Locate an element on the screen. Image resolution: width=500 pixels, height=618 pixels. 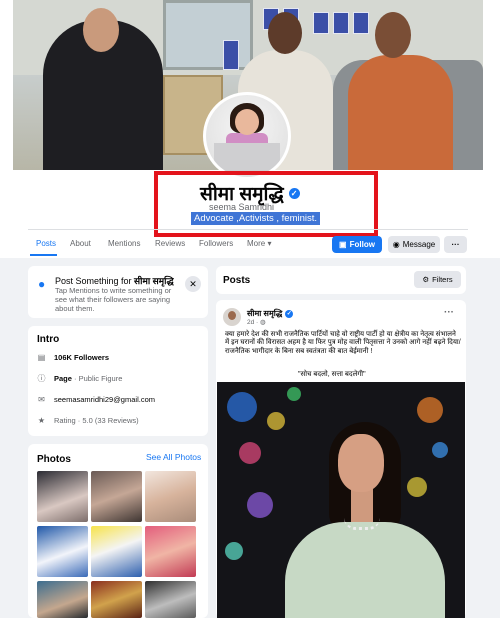
filters-button: ⚙ Filters is located at coordinates (437, 279).